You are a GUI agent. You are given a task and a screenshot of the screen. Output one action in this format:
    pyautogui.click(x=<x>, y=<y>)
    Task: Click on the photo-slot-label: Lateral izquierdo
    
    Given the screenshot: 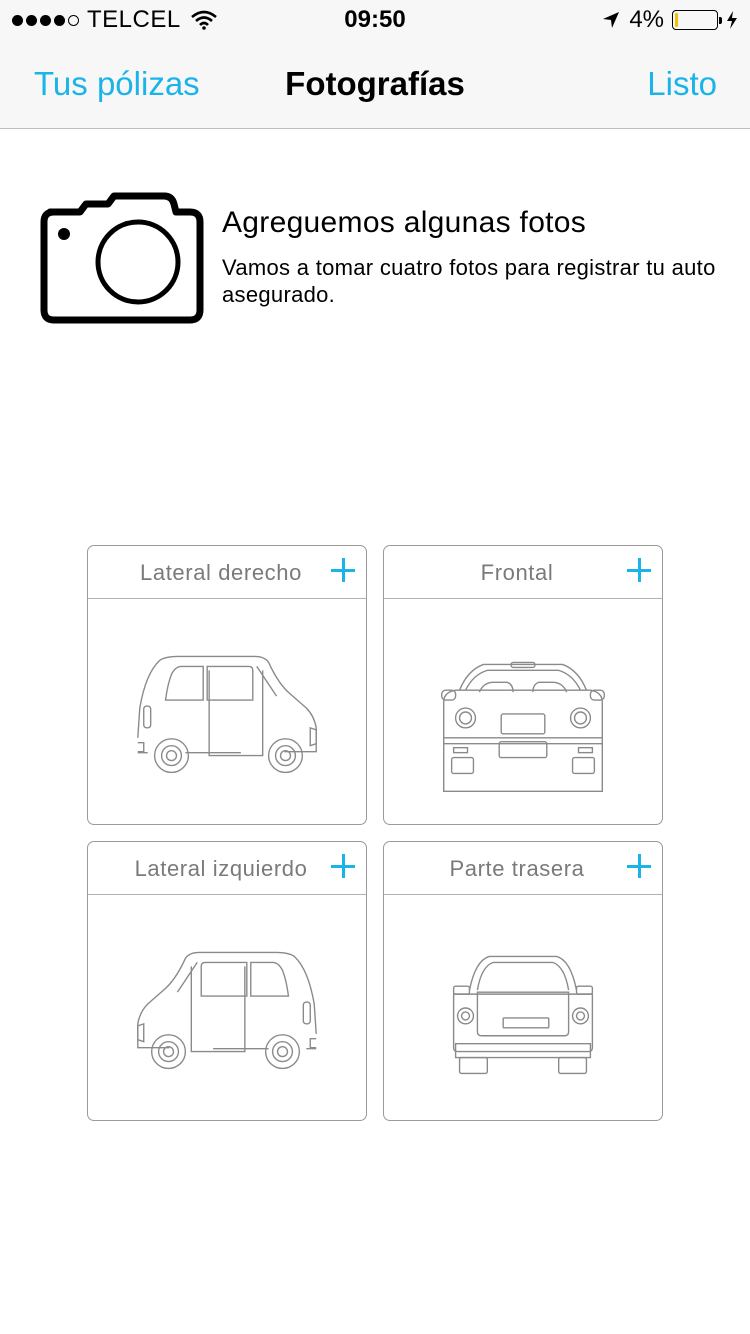 What is the action you would take?
    pyautogui.click(x=221, y=868)
    